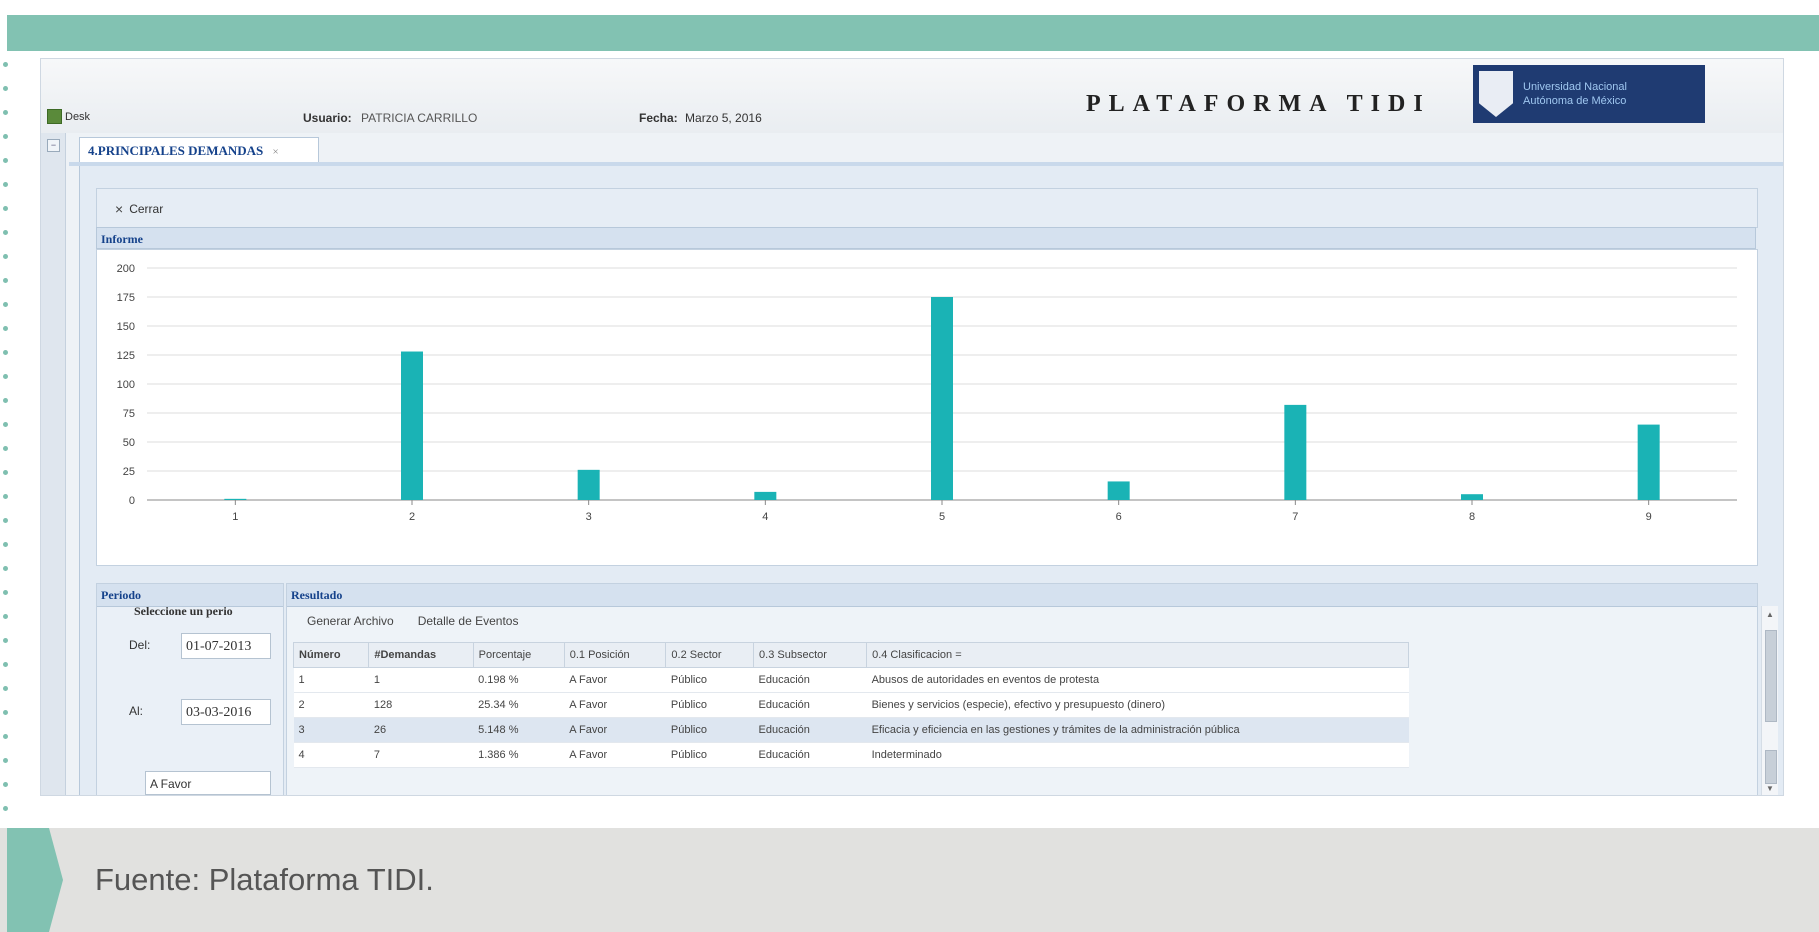  What do you see at coordinates (119, 209) in the screenshot?
I see `close-icon: ×` at bounding box center [119, 209].